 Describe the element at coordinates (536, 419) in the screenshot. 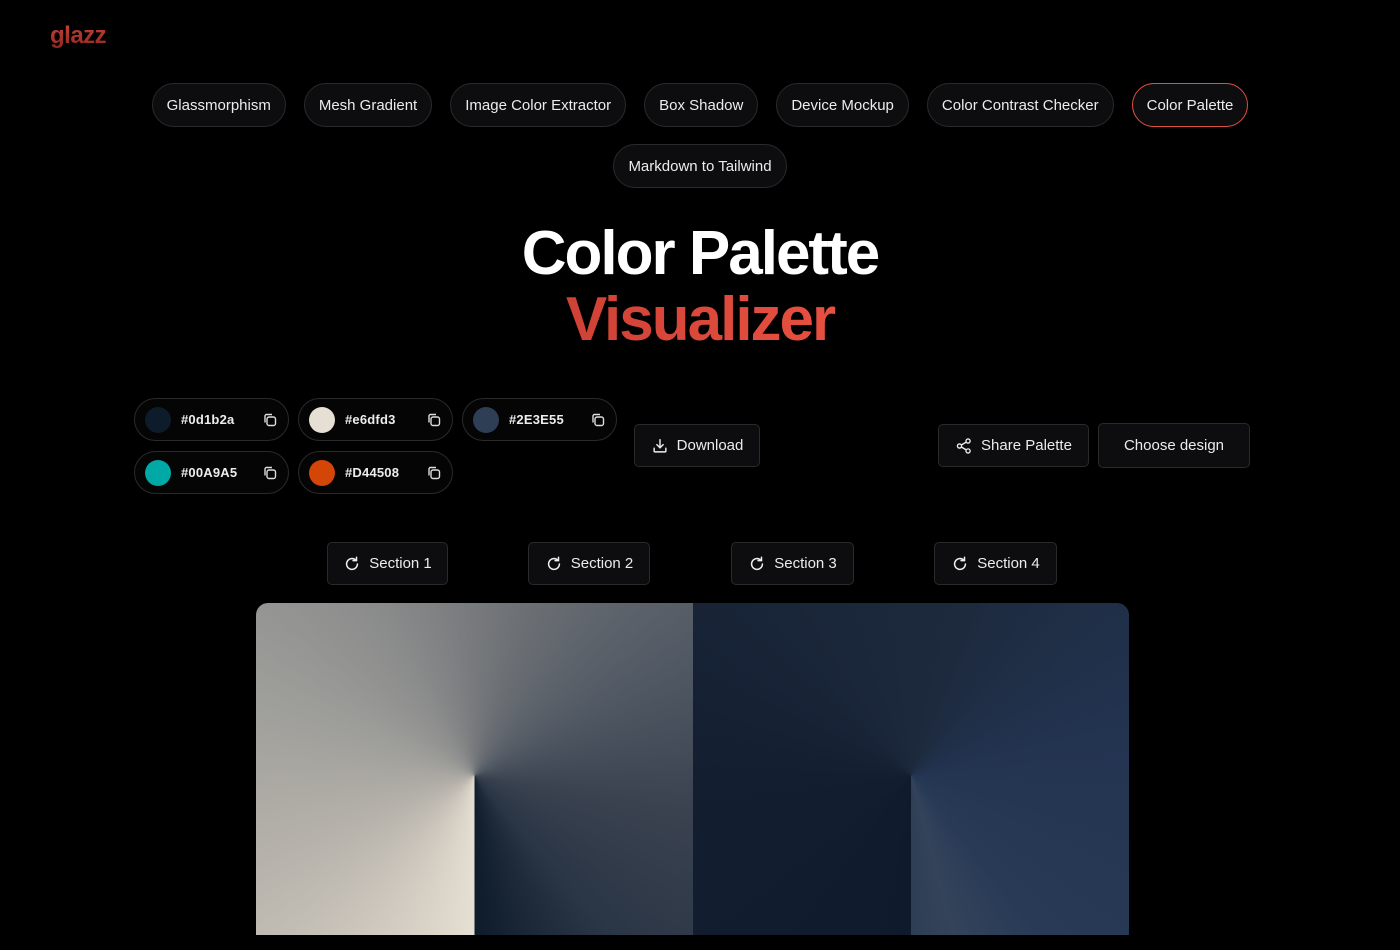

I see `color-hex: #2E3E55` at that location.